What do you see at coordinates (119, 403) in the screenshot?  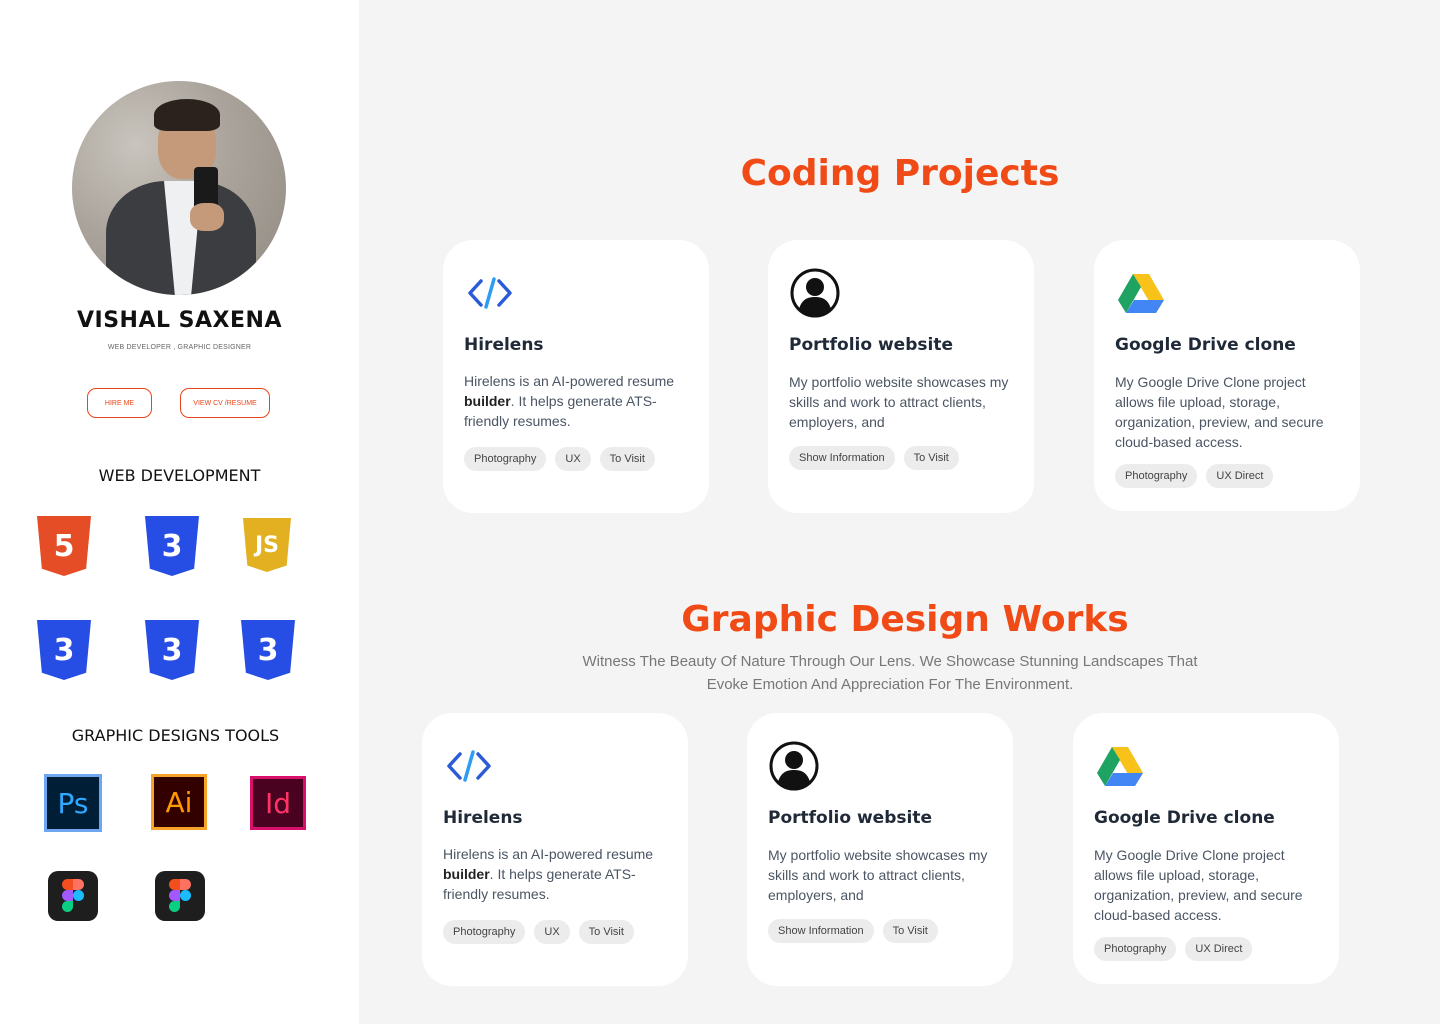 I see `hire-me-button: HIRE ME` at bounding box center [119, 403].